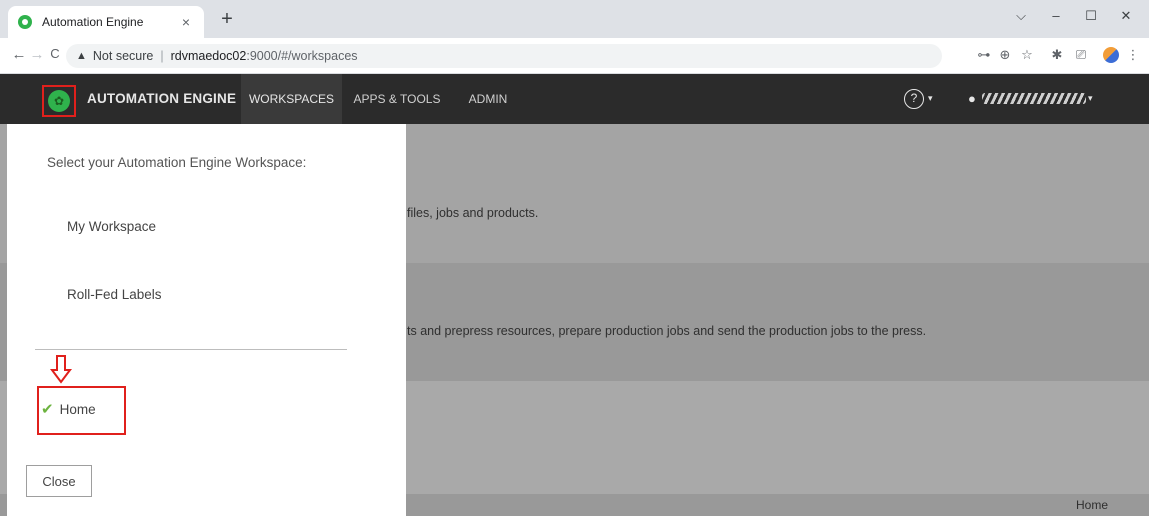 The width and height of the screenshot is (1149, 516). What do you see at coordinates (488, 99) in the screenshot?
I see `nav-admin: ADMIN` at bounding box center [488, 99].